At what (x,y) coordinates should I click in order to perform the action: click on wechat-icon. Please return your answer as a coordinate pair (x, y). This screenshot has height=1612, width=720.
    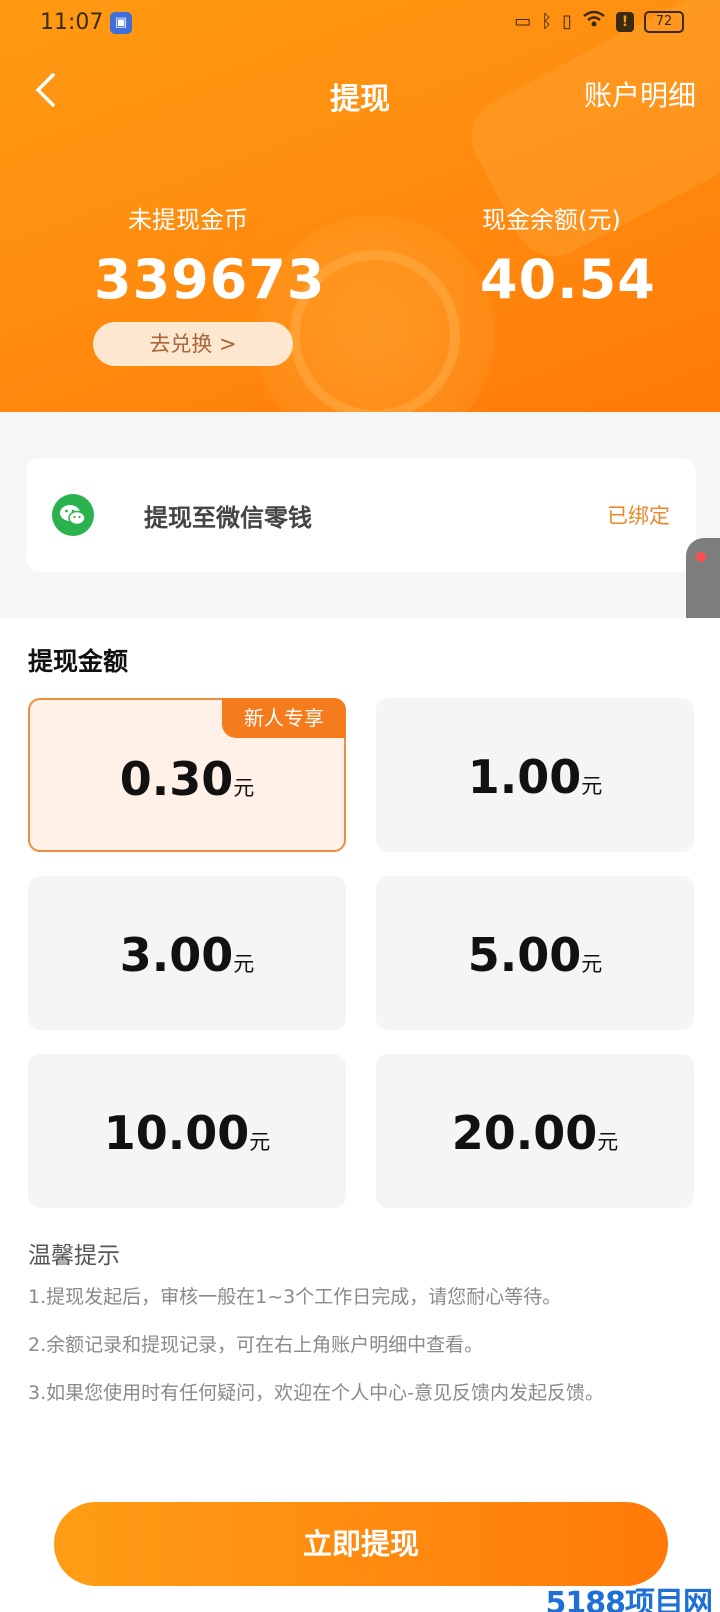
    Looking at the image, I should click on (73, 515).